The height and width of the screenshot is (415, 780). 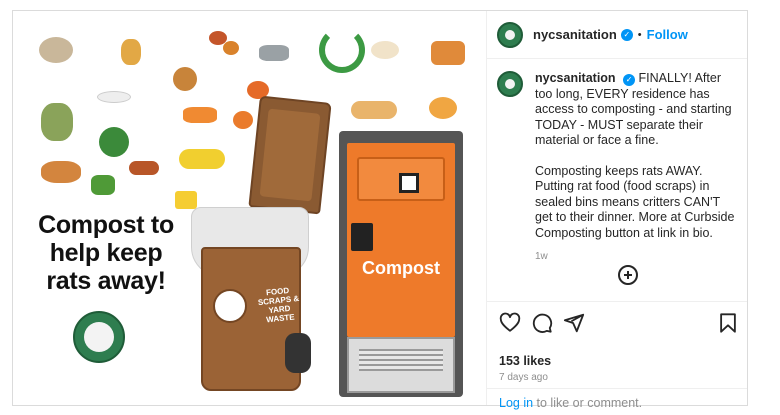 I want to click on login-link: Log in, so click(x=516, y=403).